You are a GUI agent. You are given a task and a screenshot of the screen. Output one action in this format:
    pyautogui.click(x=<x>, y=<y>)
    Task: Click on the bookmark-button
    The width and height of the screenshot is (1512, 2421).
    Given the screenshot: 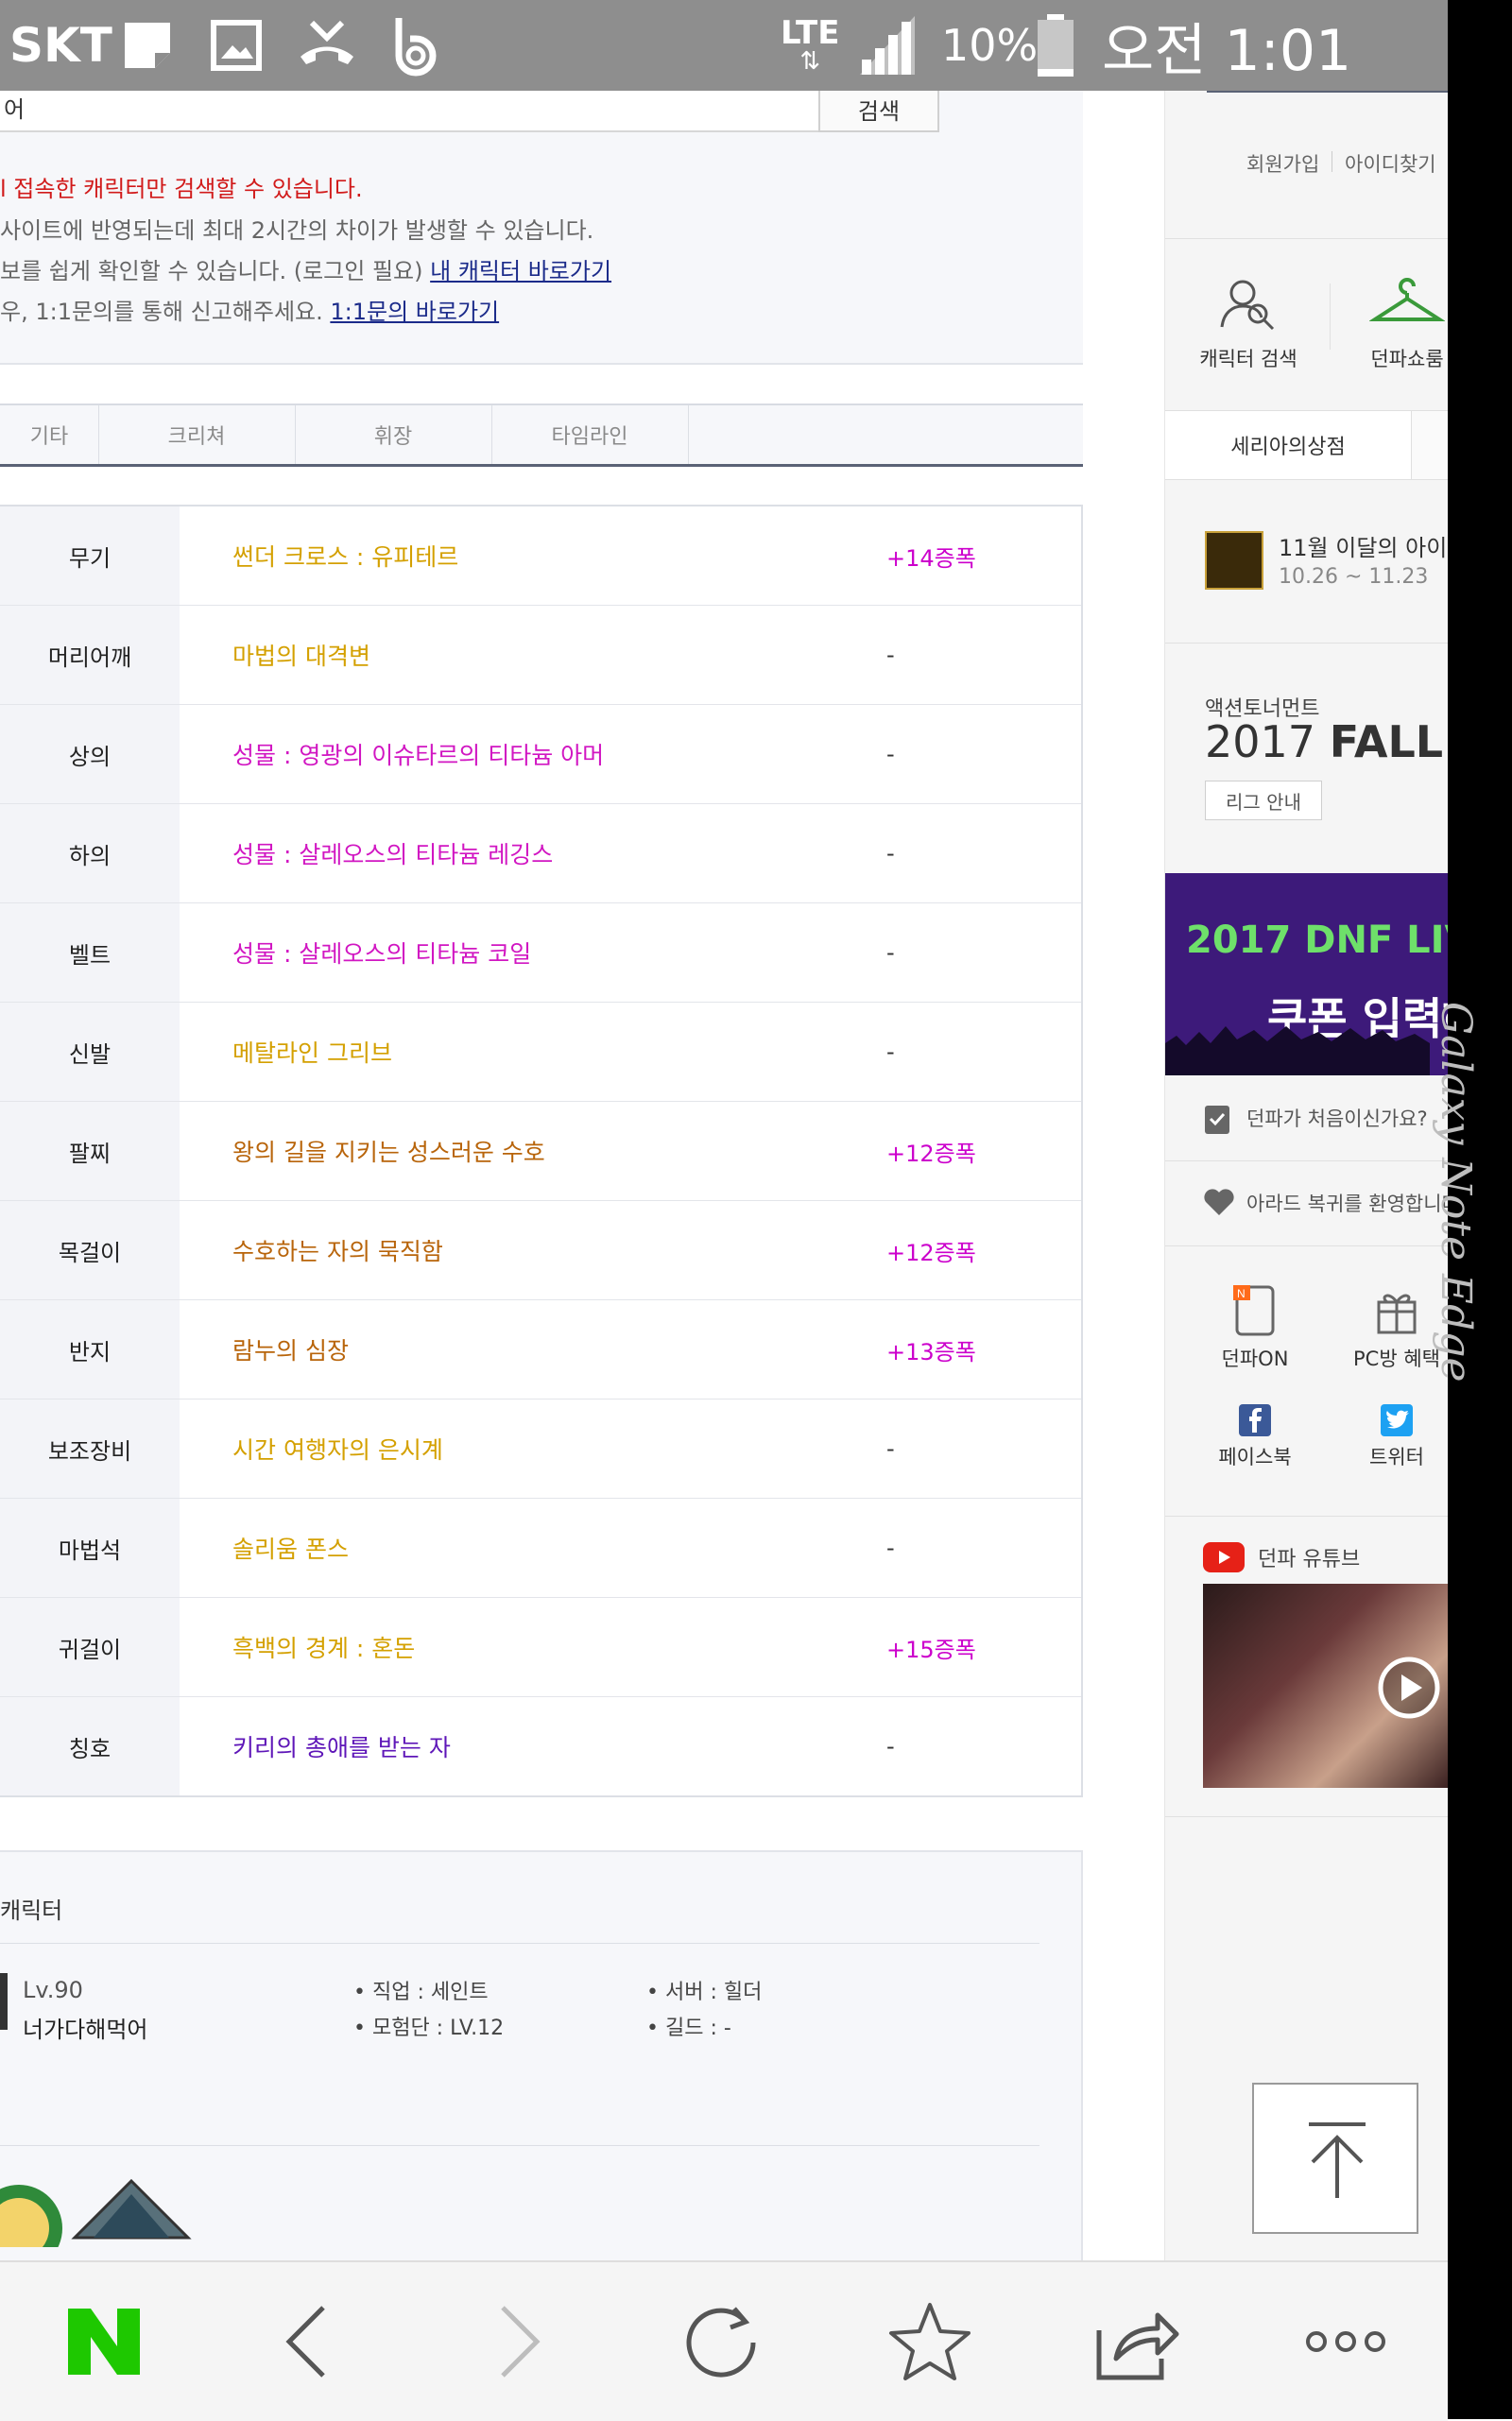 What is the action you would take?
    pyautogui.click(x=930, y=2341)
    